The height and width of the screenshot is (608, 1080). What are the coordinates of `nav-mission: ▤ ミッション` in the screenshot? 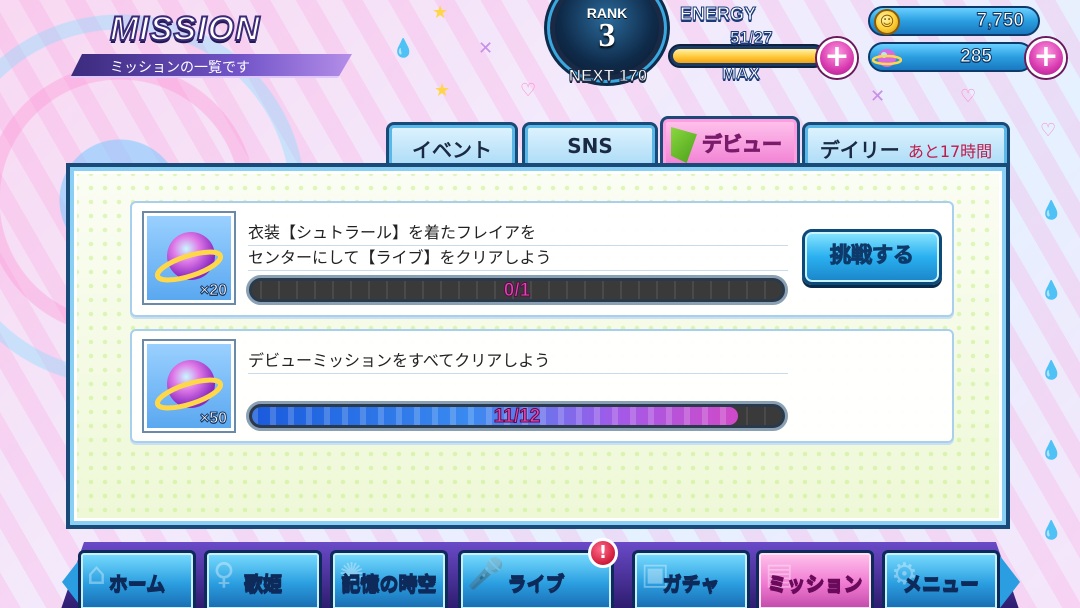 It's located at (815, 579).